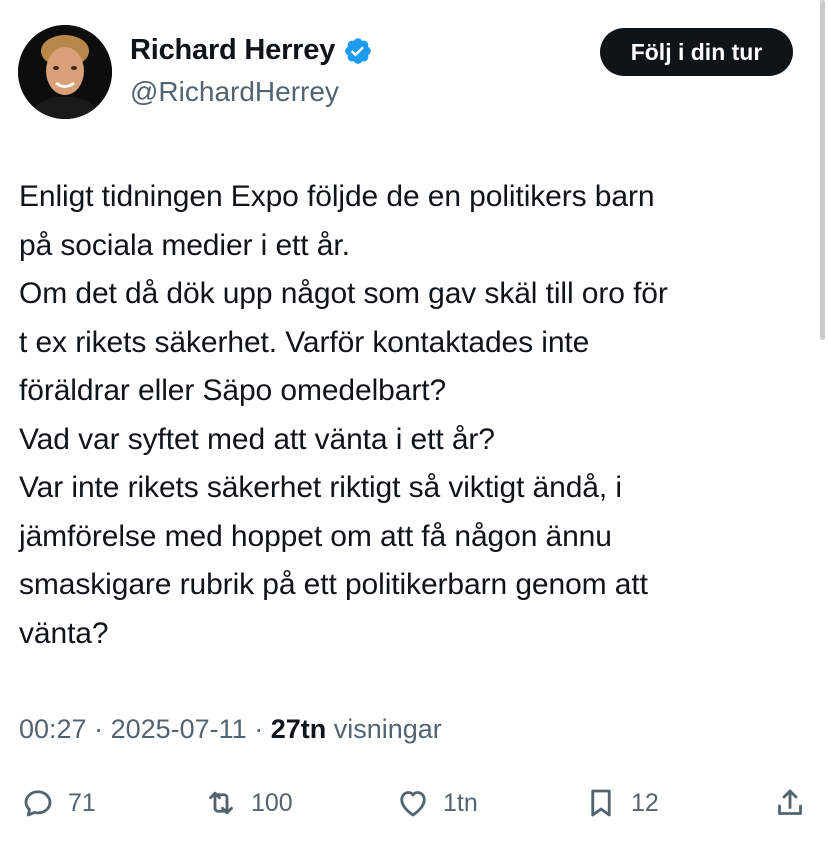 The image size is (828, 852). I want to click on reply-count: 71, so click(82, 802).